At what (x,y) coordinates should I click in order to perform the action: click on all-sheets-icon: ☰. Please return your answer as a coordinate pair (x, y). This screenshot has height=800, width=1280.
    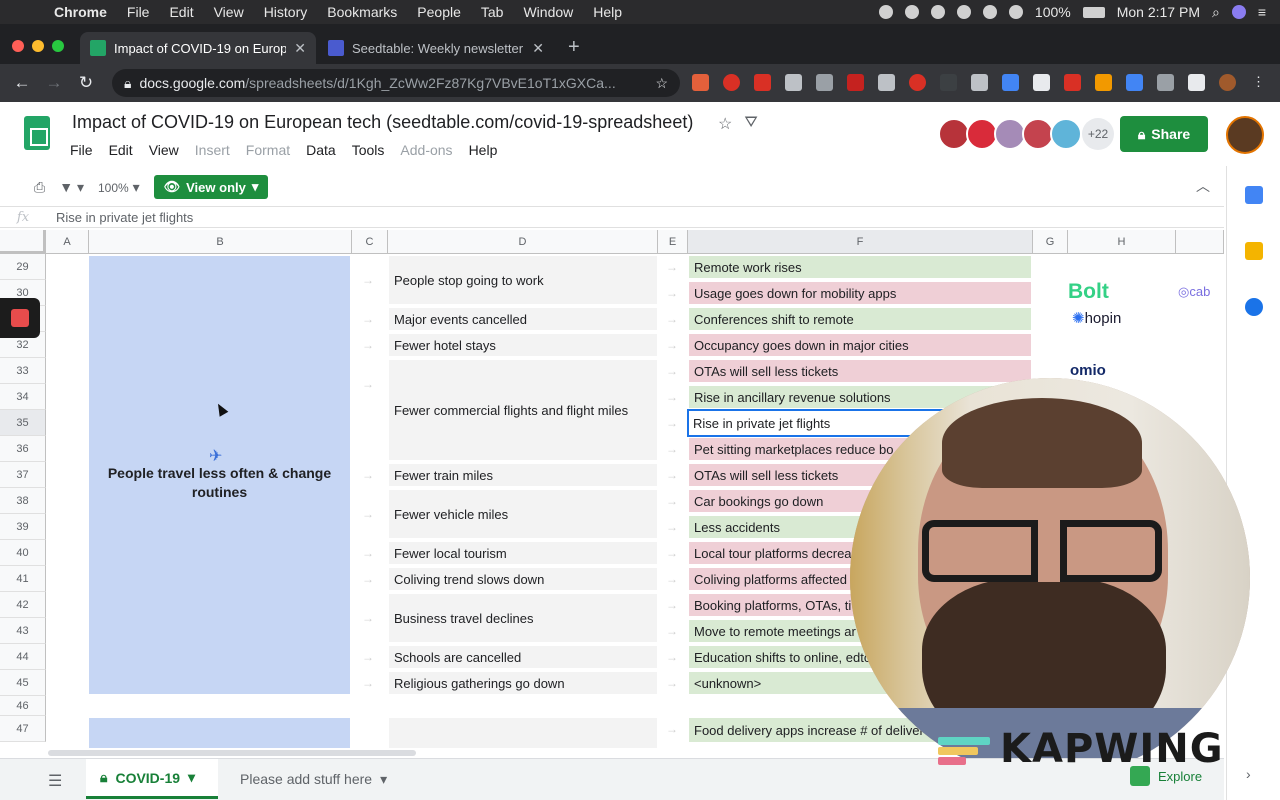
    Looking at the image, I should click on (55, 781).